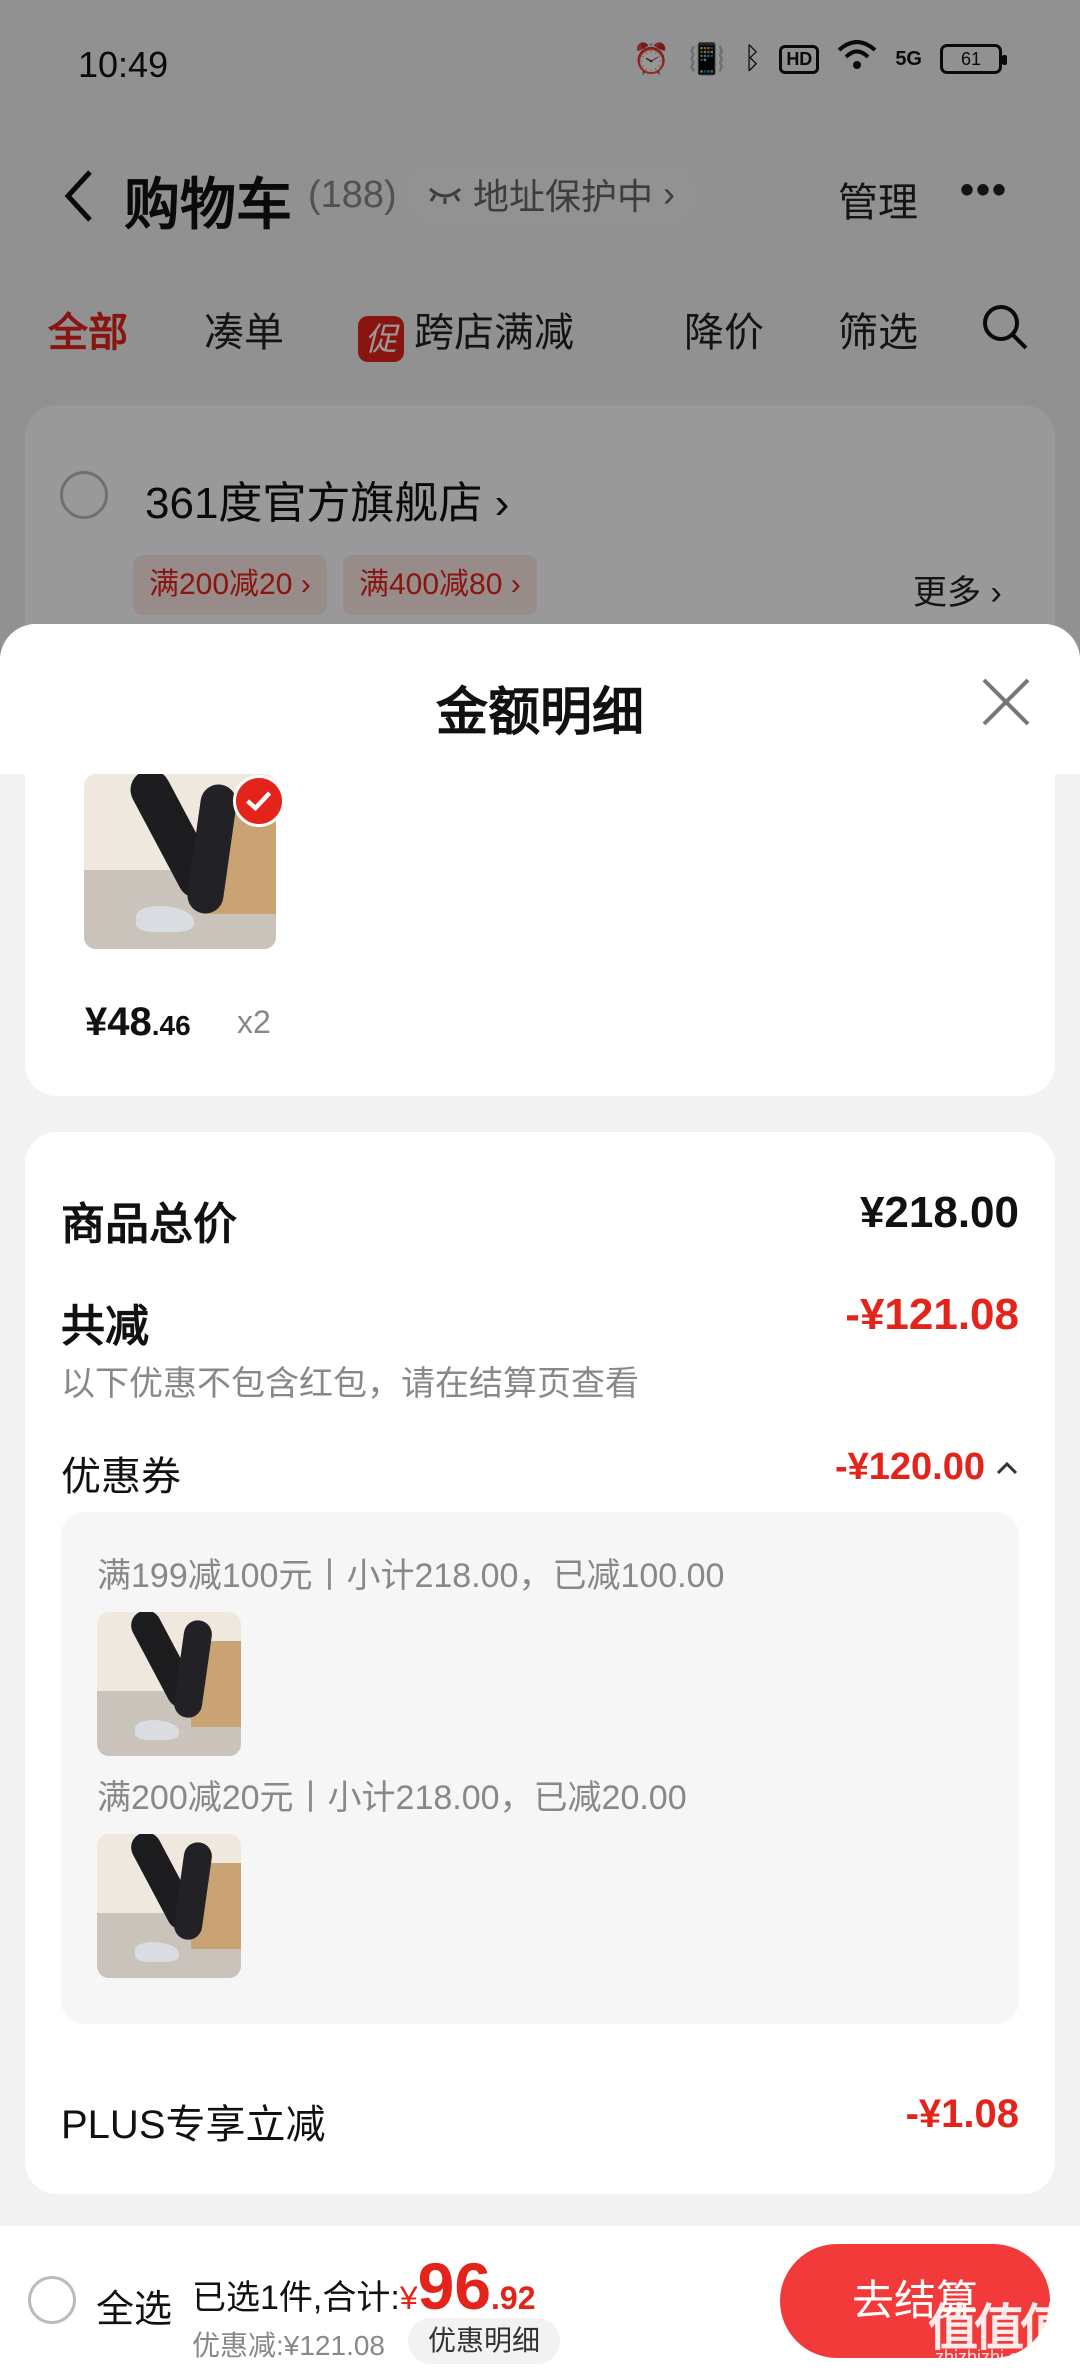 The image size is (1080, 2376). I want to click on discount-summary: 优惠减:¥121.08, so click(288, 2345).